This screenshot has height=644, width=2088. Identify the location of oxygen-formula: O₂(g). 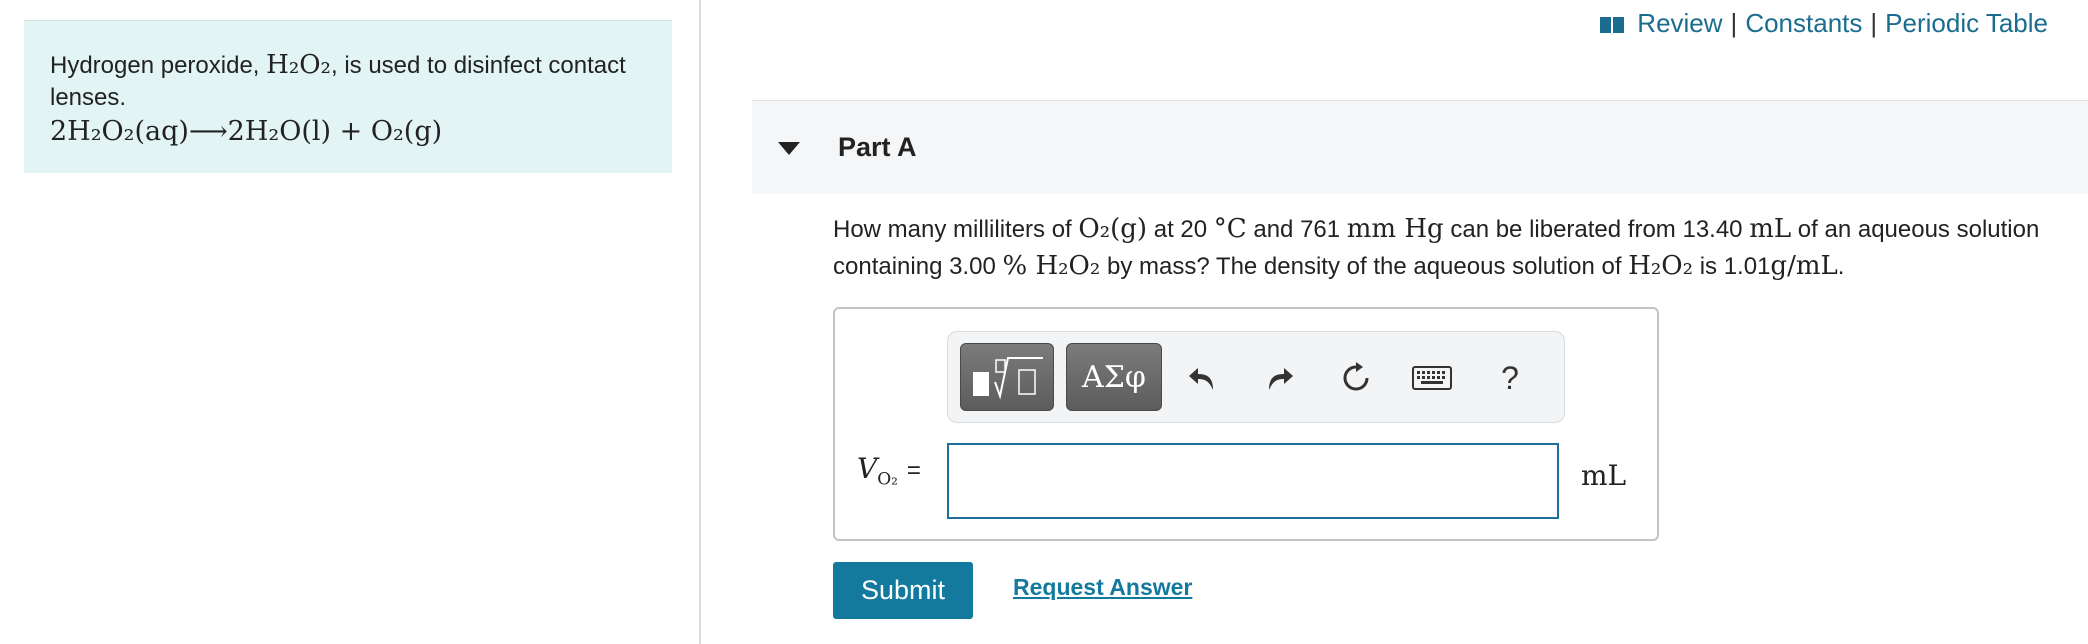
(1113, 229).